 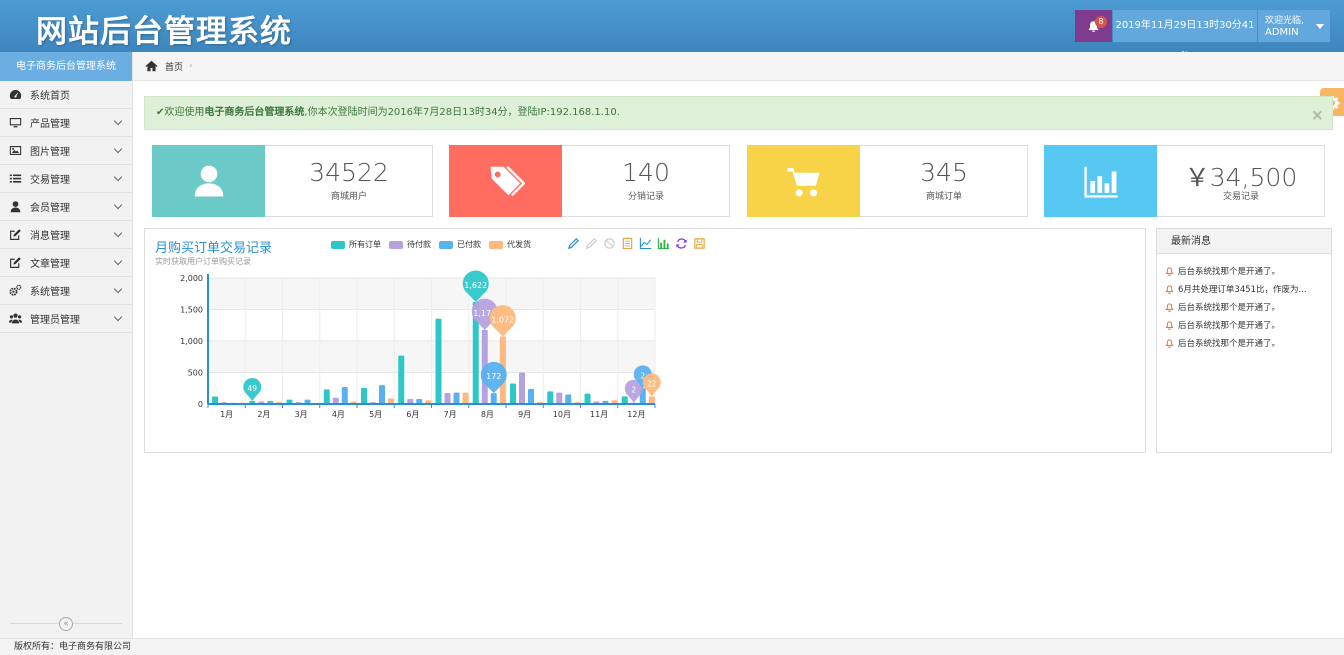 I want to click on sidebar-item-4: 会员管理, so click(x=66, y=207).